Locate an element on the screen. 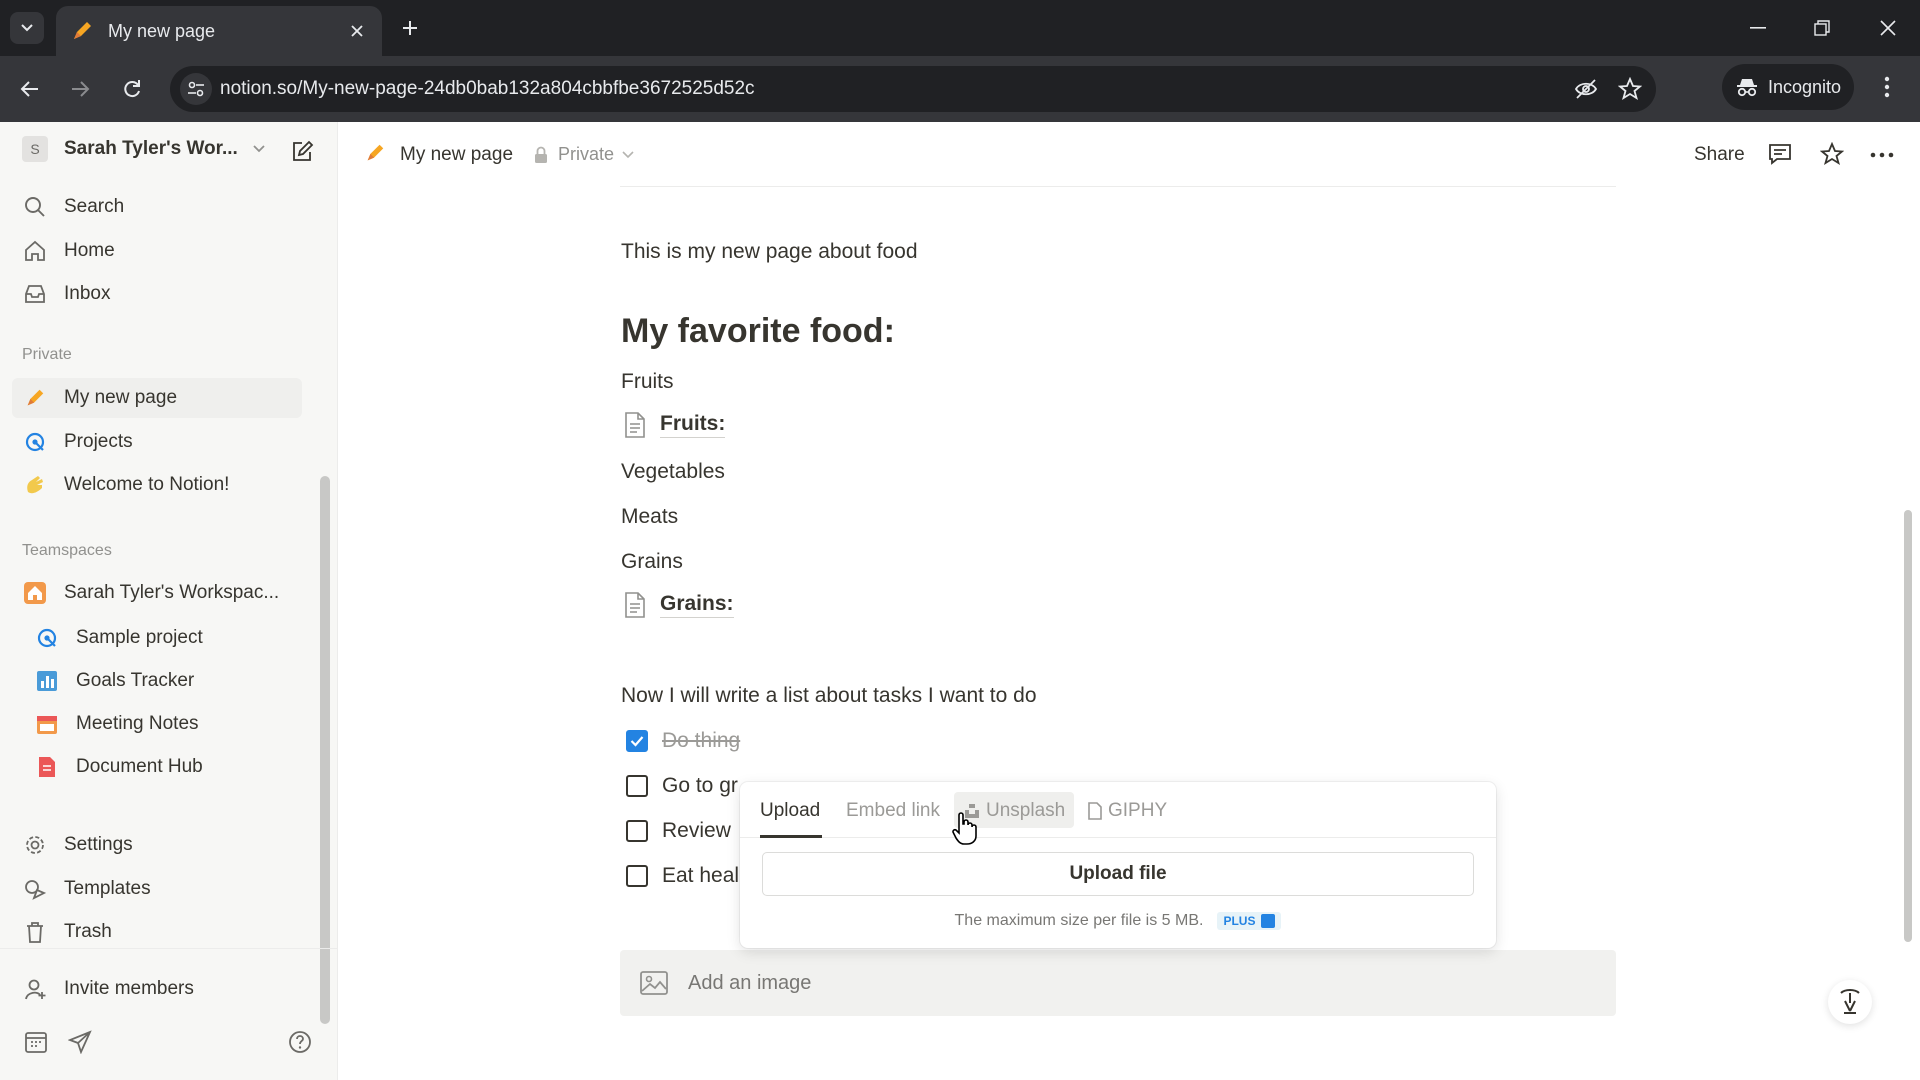 The height and width of the screenshot is (1080, 1920). todo-item: Review is located at coordinates (678, 831).